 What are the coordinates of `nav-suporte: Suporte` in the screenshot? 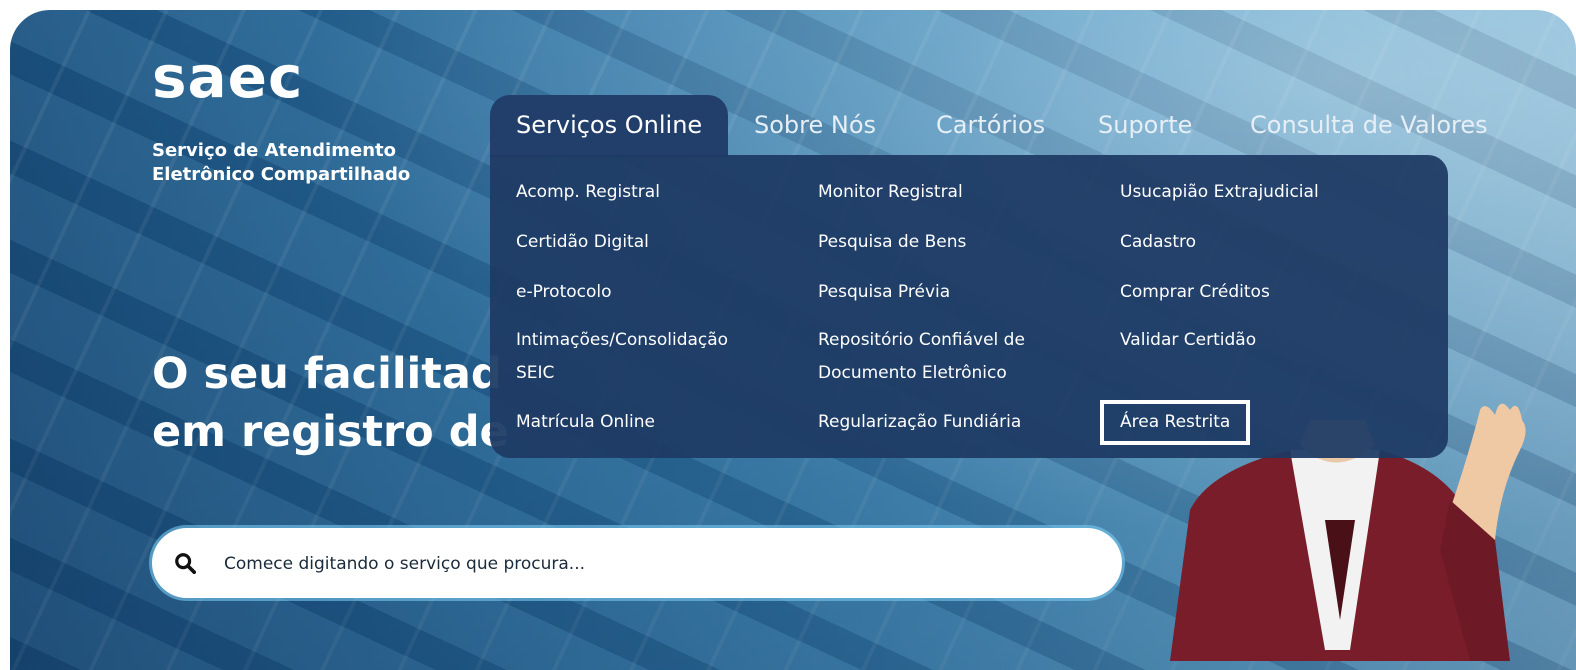 It's located at (1145, 126).